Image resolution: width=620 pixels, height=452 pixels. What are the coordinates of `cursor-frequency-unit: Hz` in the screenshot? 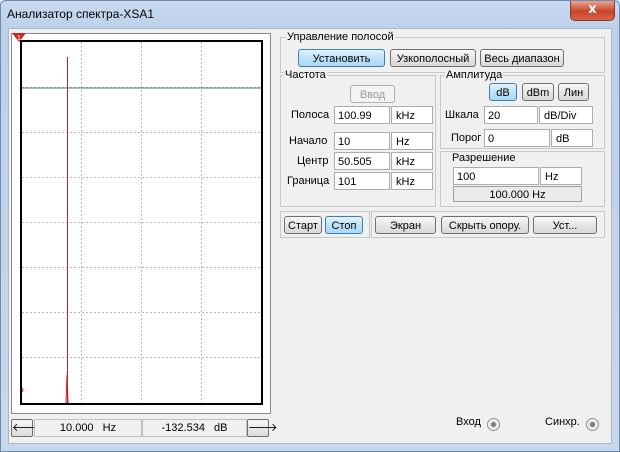 It's located at (109, 428).